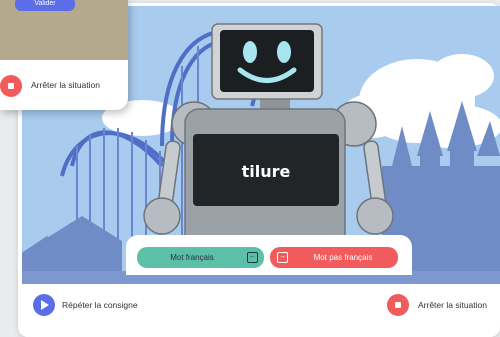  What do you see at coordinates (343, 257) in the screenshot?
I see `not-french-word-label: Mot pas français` at bounding box center [343, 257].